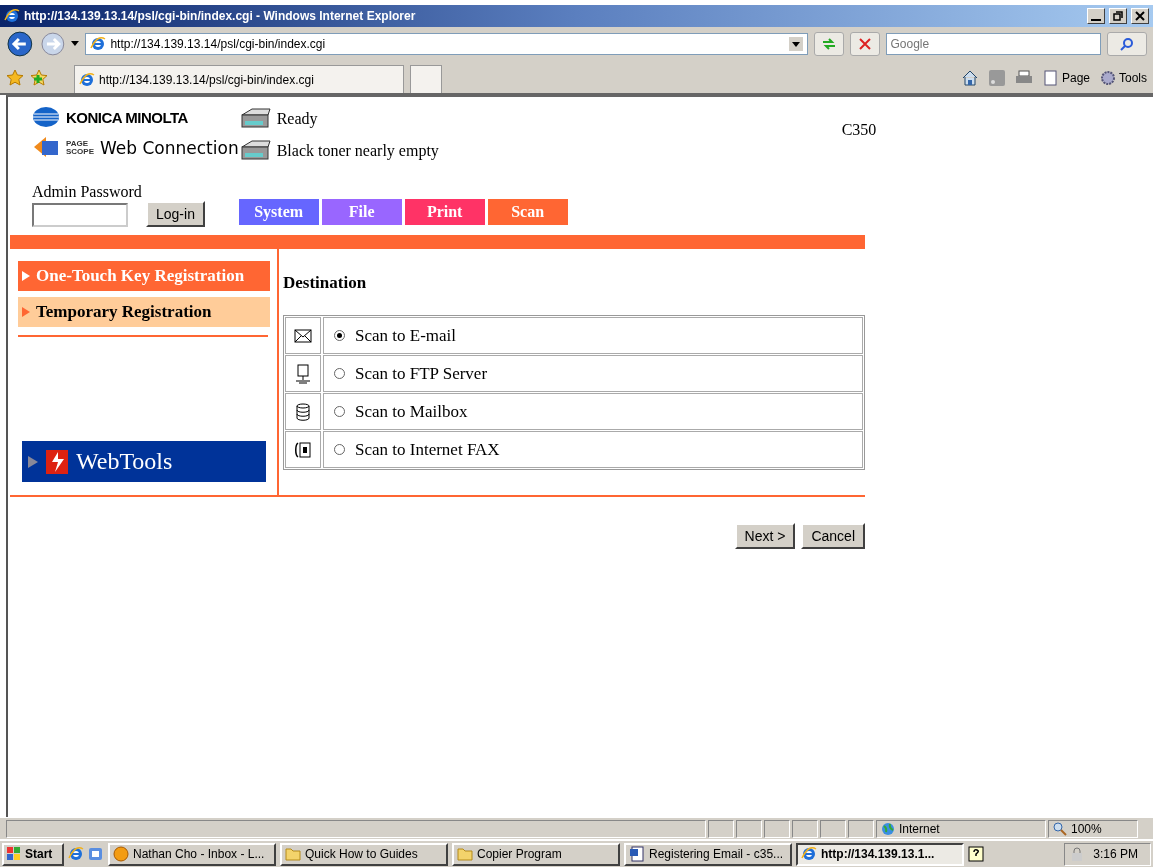 The height and width of the screenshot is (867, 1153). I want to click on zone-indicator: Internet, so click(961, 828).